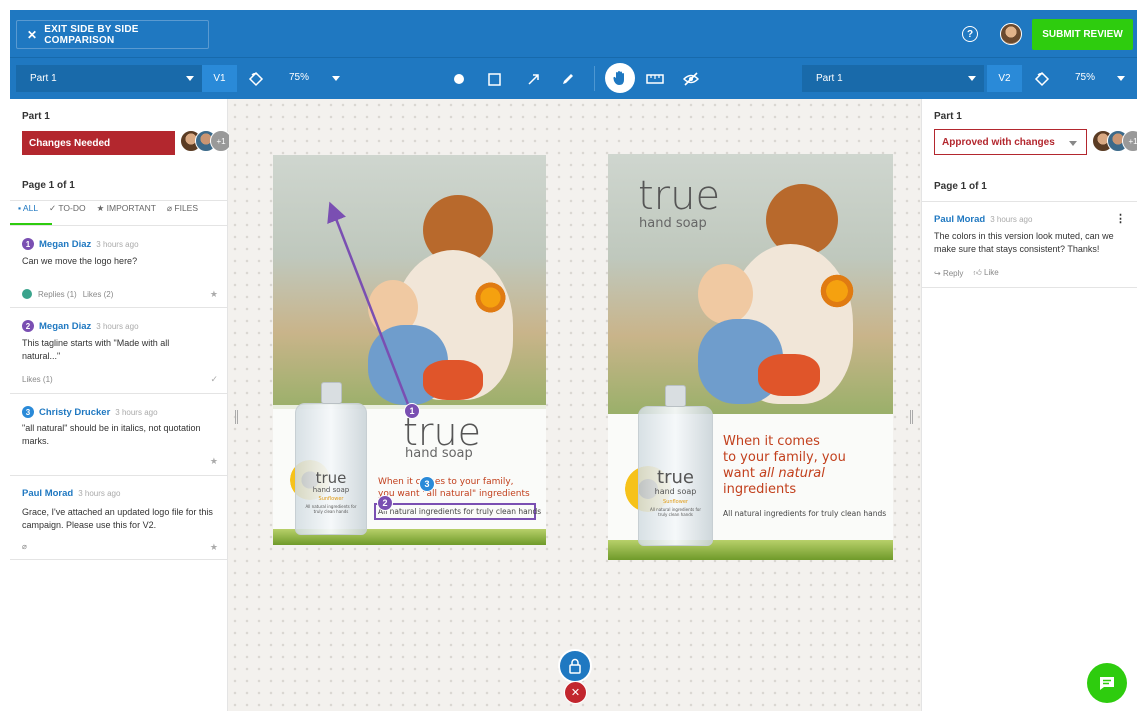 The height and width of the screenshot is (711, 1137). What do you see at coordinates (494, 79) in the screenshot?
I see `rectangle-tool-icon` at bounding box center [494, 79].